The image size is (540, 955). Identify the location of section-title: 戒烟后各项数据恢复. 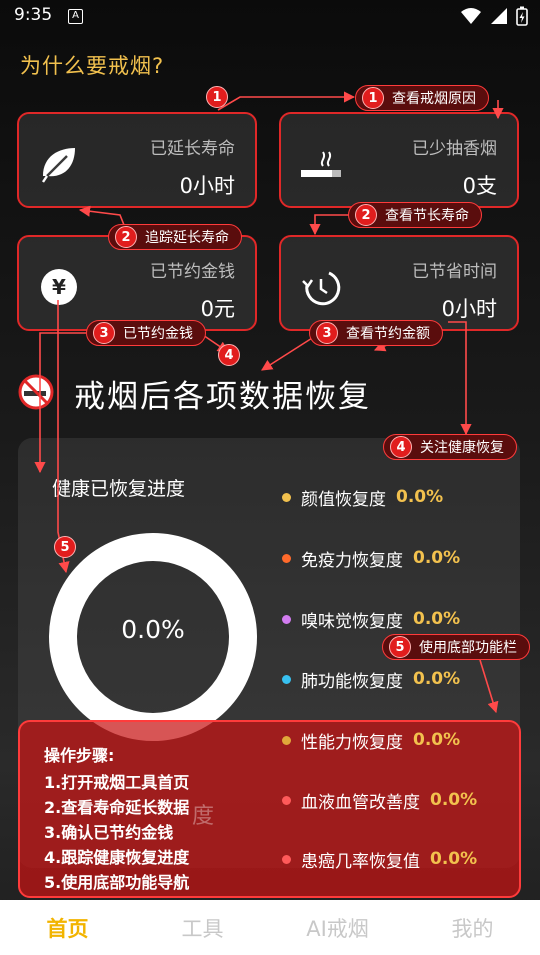
(222, 397).